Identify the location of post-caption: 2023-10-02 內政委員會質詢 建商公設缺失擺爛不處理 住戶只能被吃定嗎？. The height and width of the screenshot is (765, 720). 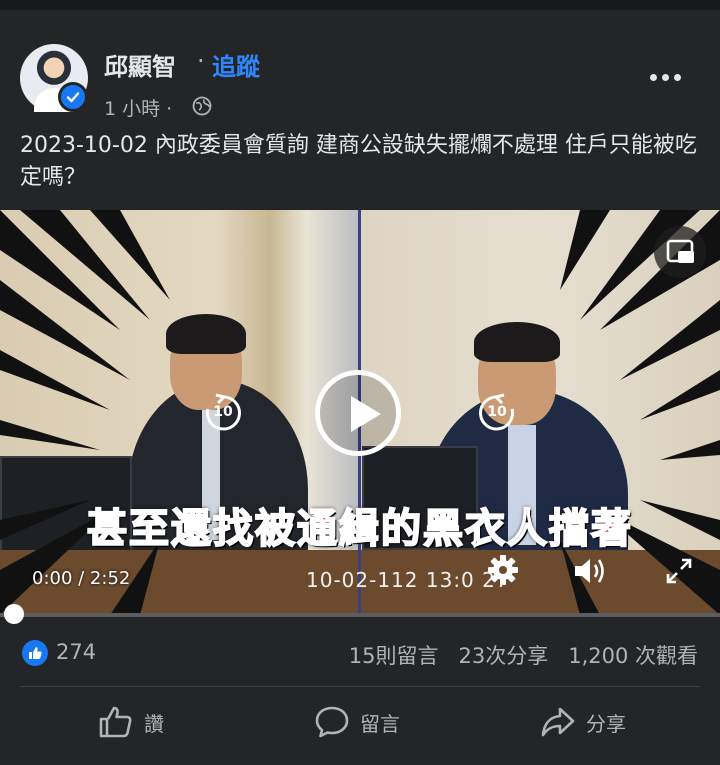
(358, 161).